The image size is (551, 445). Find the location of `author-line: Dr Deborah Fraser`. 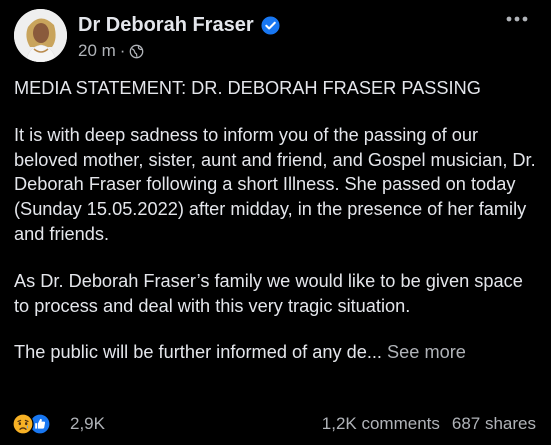

author-line: Dr Deborah Fraser is located at coordinates (179, 25).